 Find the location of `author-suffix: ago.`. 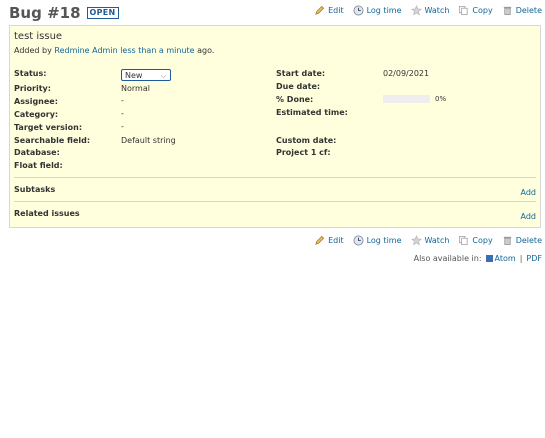

author-suffix: ago. is located at coordinates (206, 50).